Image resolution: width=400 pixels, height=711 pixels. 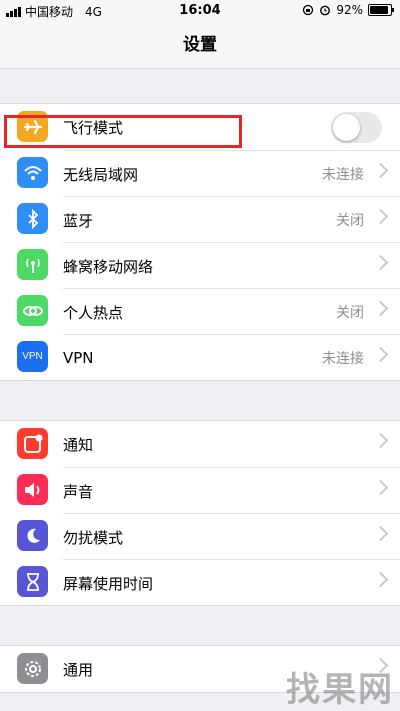 What do you see at coordinates (32, 535) in the screenshot?
I see `moon-icon` at bounding box center [32, 535].